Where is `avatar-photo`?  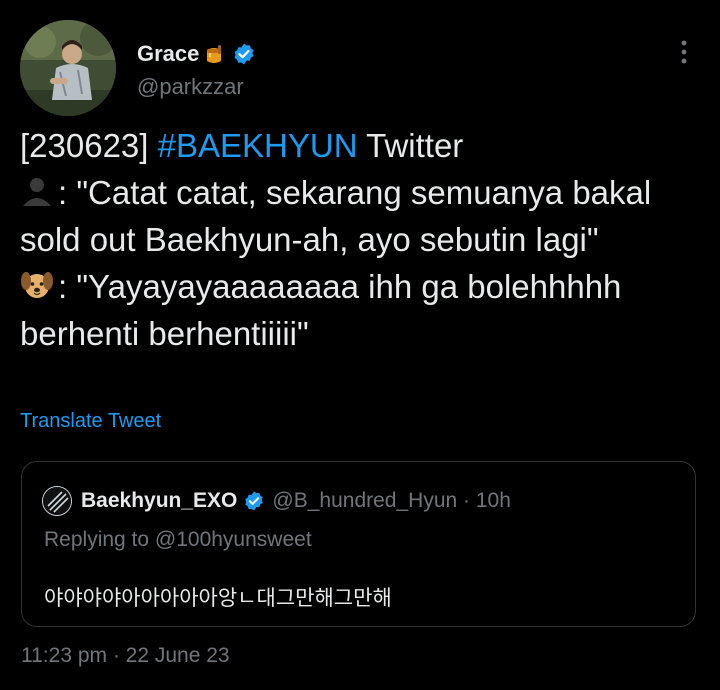 avatar-photo is located at coordinates (68, 68).